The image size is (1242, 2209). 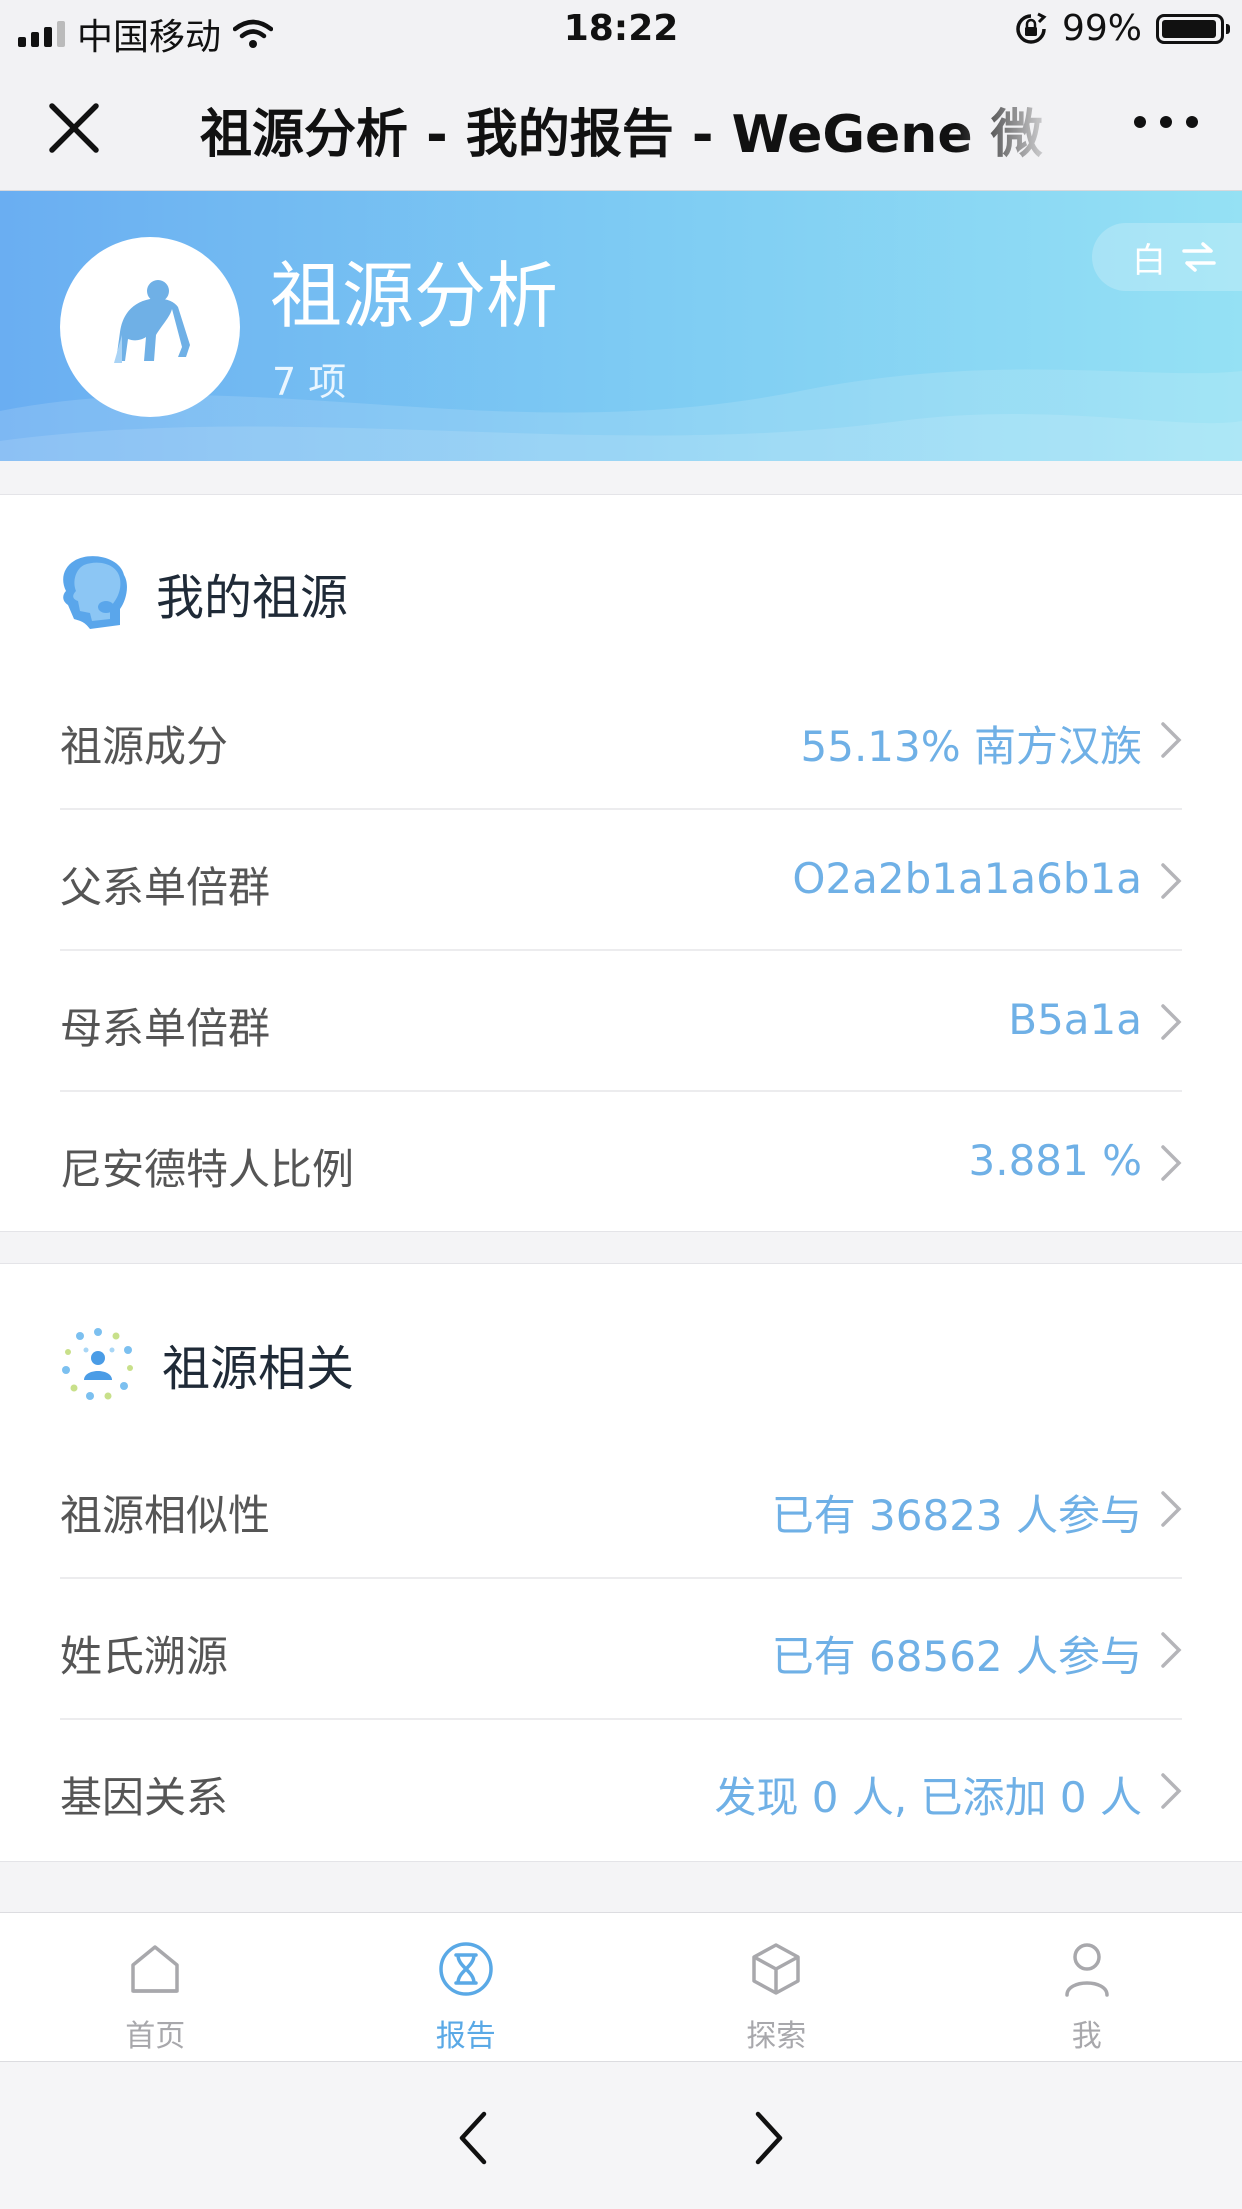 What do you see at coordinates (1087, 2033) in the screenshot?
I see `tab-label: 我` at bounding box center [1087, 2033].